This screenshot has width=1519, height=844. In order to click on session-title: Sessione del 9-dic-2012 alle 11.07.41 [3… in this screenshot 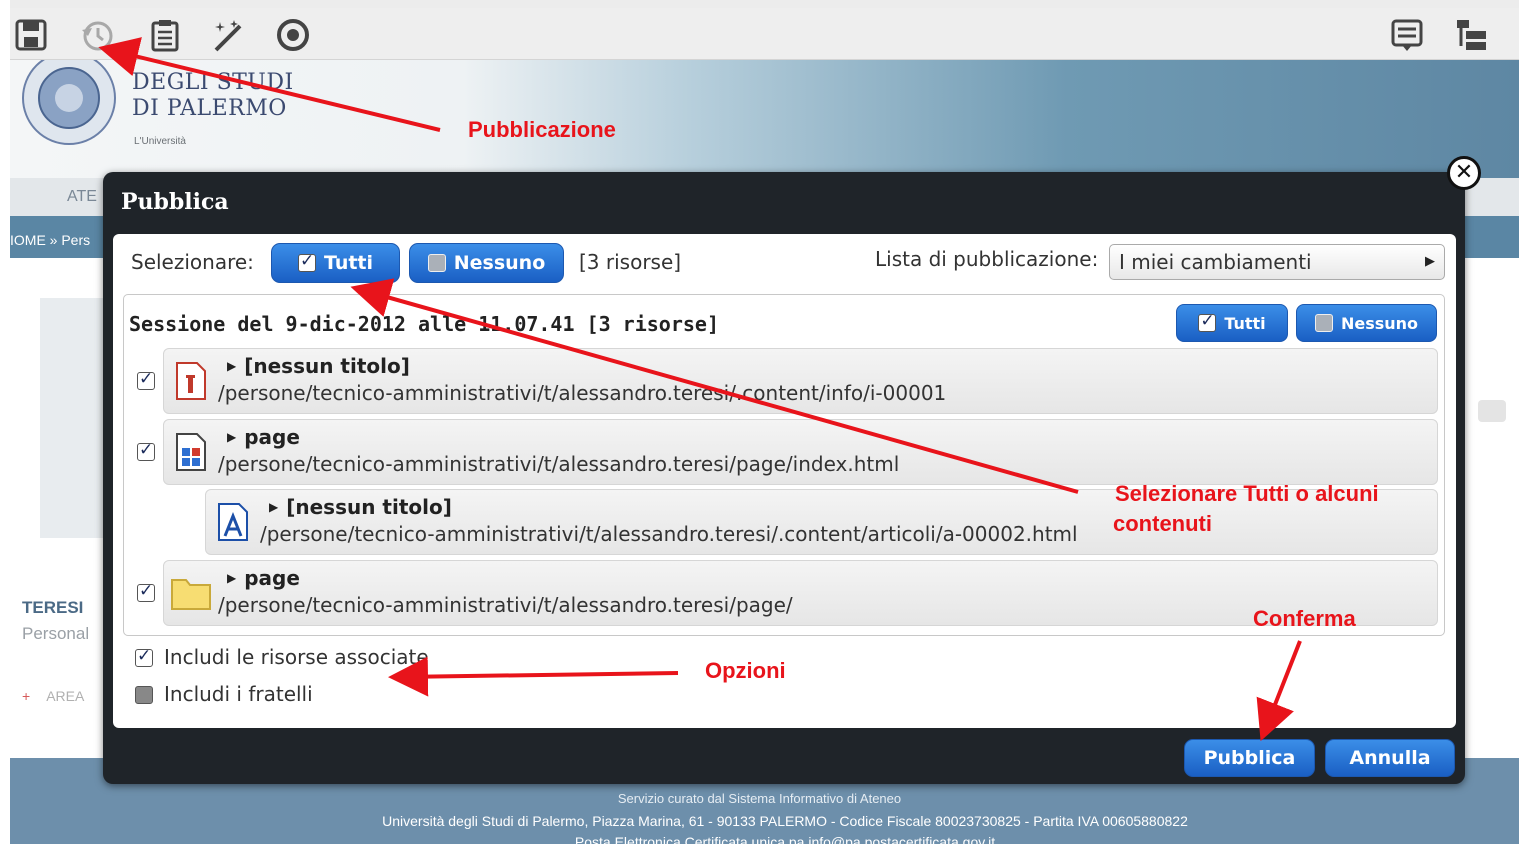, I will do `click(424, 324)`.